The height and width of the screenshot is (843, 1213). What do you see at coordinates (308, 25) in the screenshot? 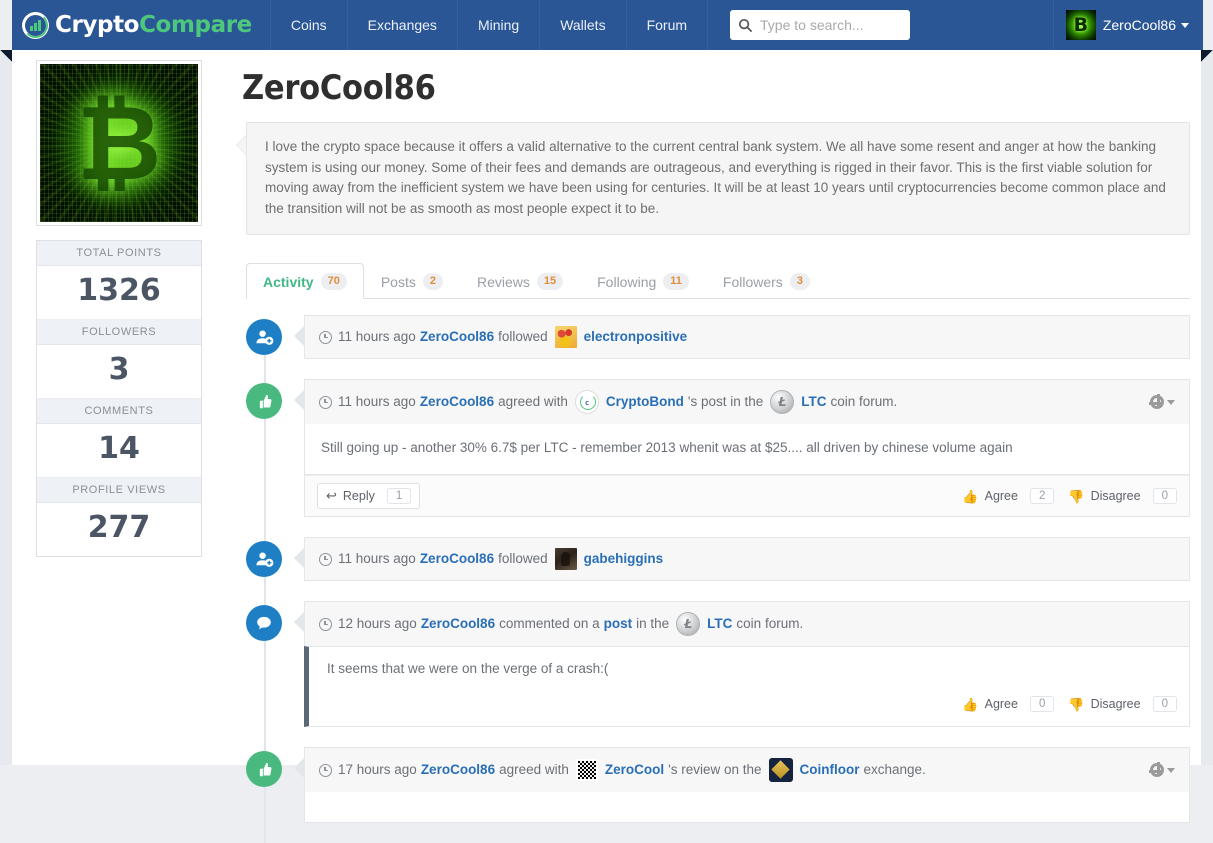
I see `nav-item-coins: Coins` at bounding box center [308, 25].